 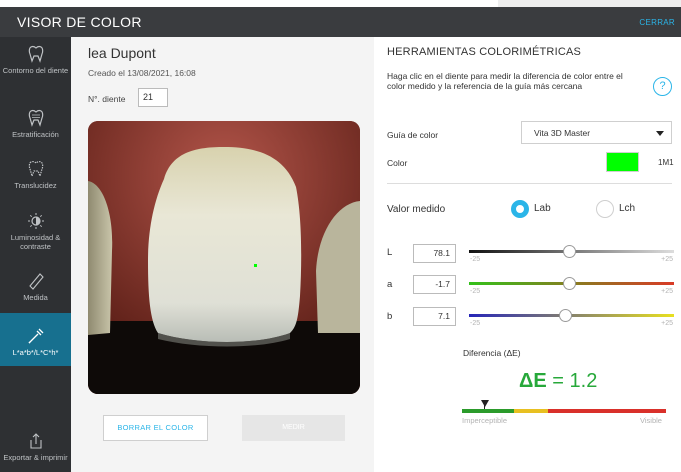 I want to click on sidebar-item-label: Estratificación, so click(x=35, y=134).